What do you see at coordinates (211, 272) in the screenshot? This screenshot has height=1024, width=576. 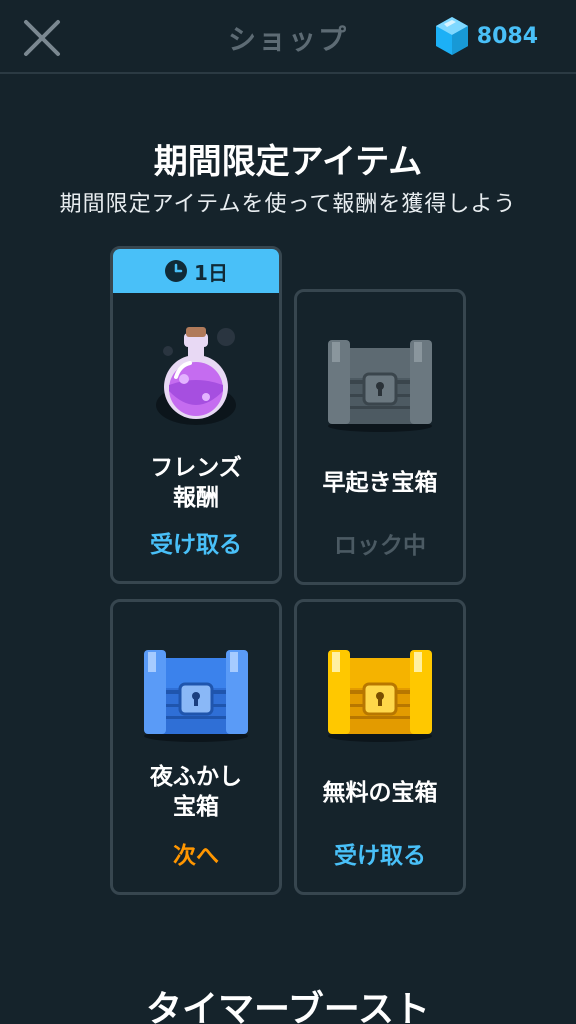 I see `timer-text: 1日` at bounding box center [211, 272].